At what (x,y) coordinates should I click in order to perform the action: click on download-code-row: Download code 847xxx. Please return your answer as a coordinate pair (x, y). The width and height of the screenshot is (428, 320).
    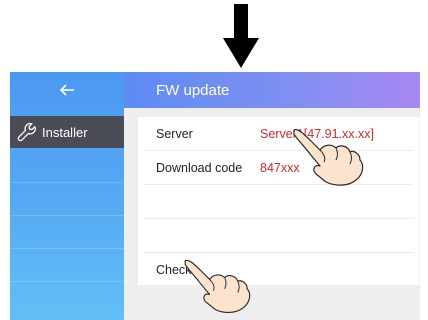
    Looking at the image, I should click on (278, 168).